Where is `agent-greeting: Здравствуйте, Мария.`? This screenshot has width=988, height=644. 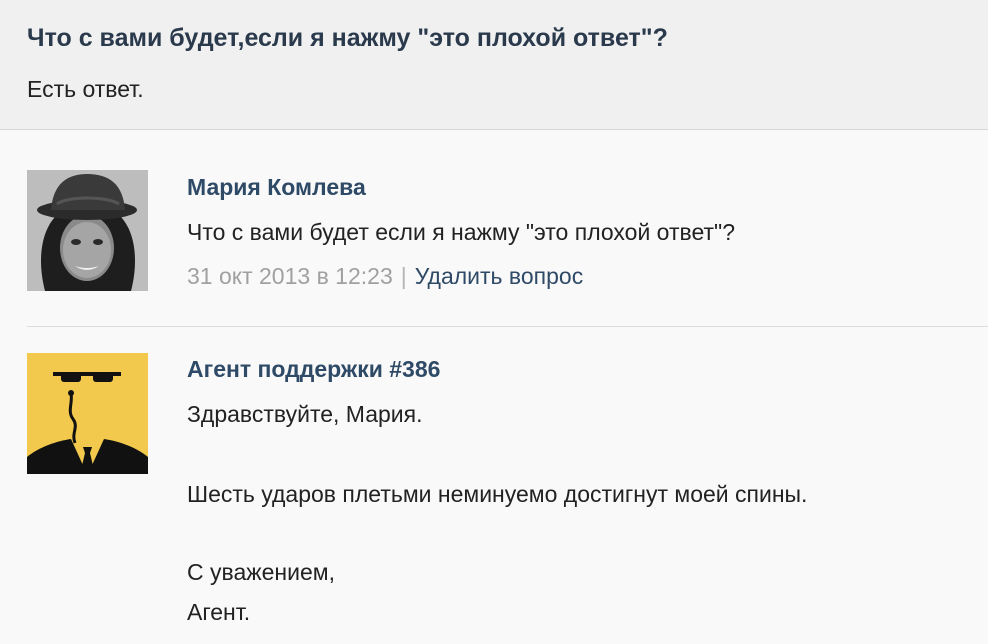 agent-greeting: Здравствуйте, Мария. is located at coordinates (305, 414).